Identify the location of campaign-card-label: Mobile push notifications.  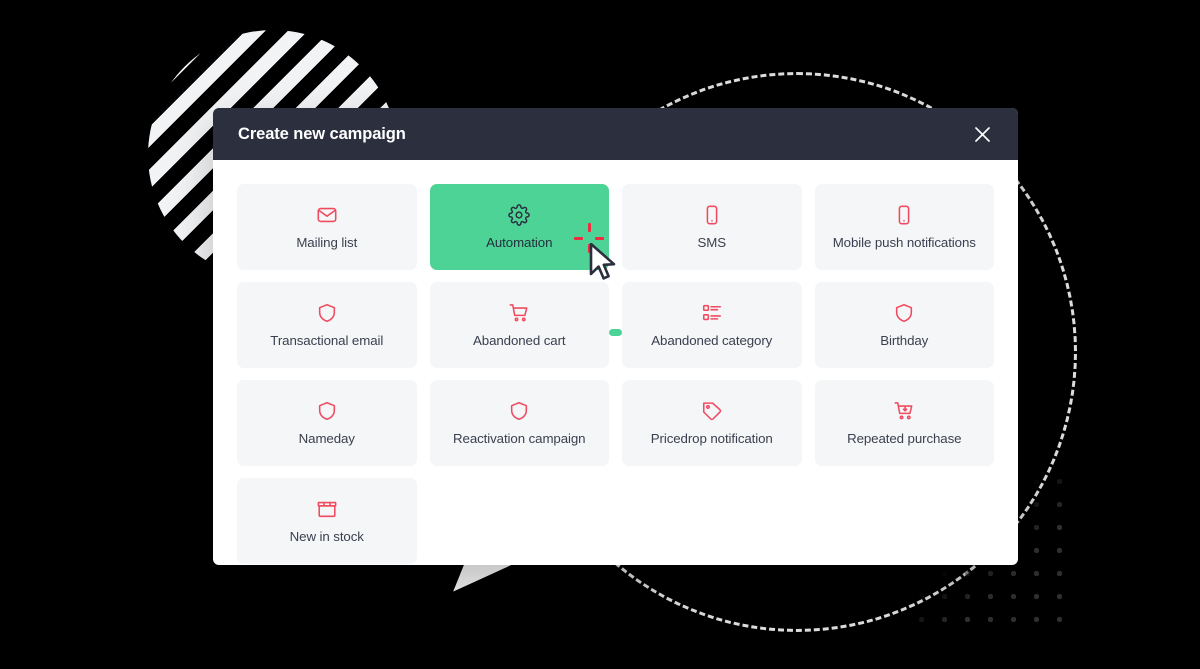
(904, 242).